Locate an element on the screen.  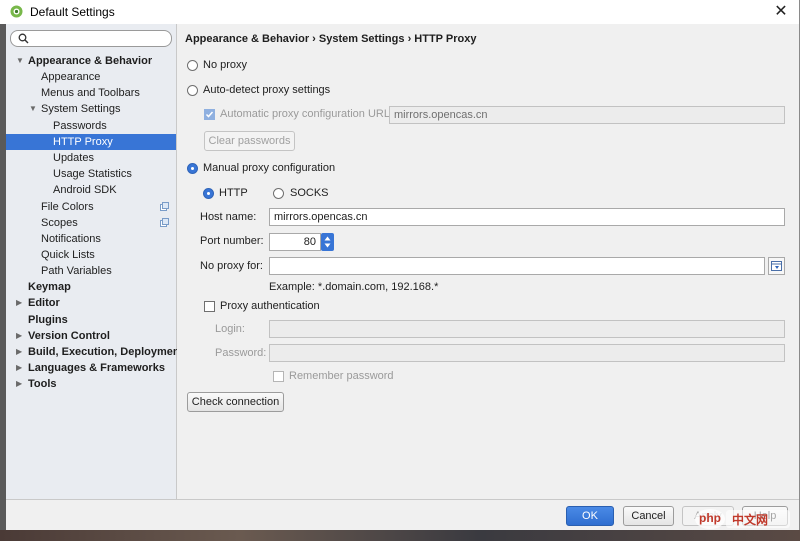
stepper-arrows-icon is located at coordinates (327, 242).